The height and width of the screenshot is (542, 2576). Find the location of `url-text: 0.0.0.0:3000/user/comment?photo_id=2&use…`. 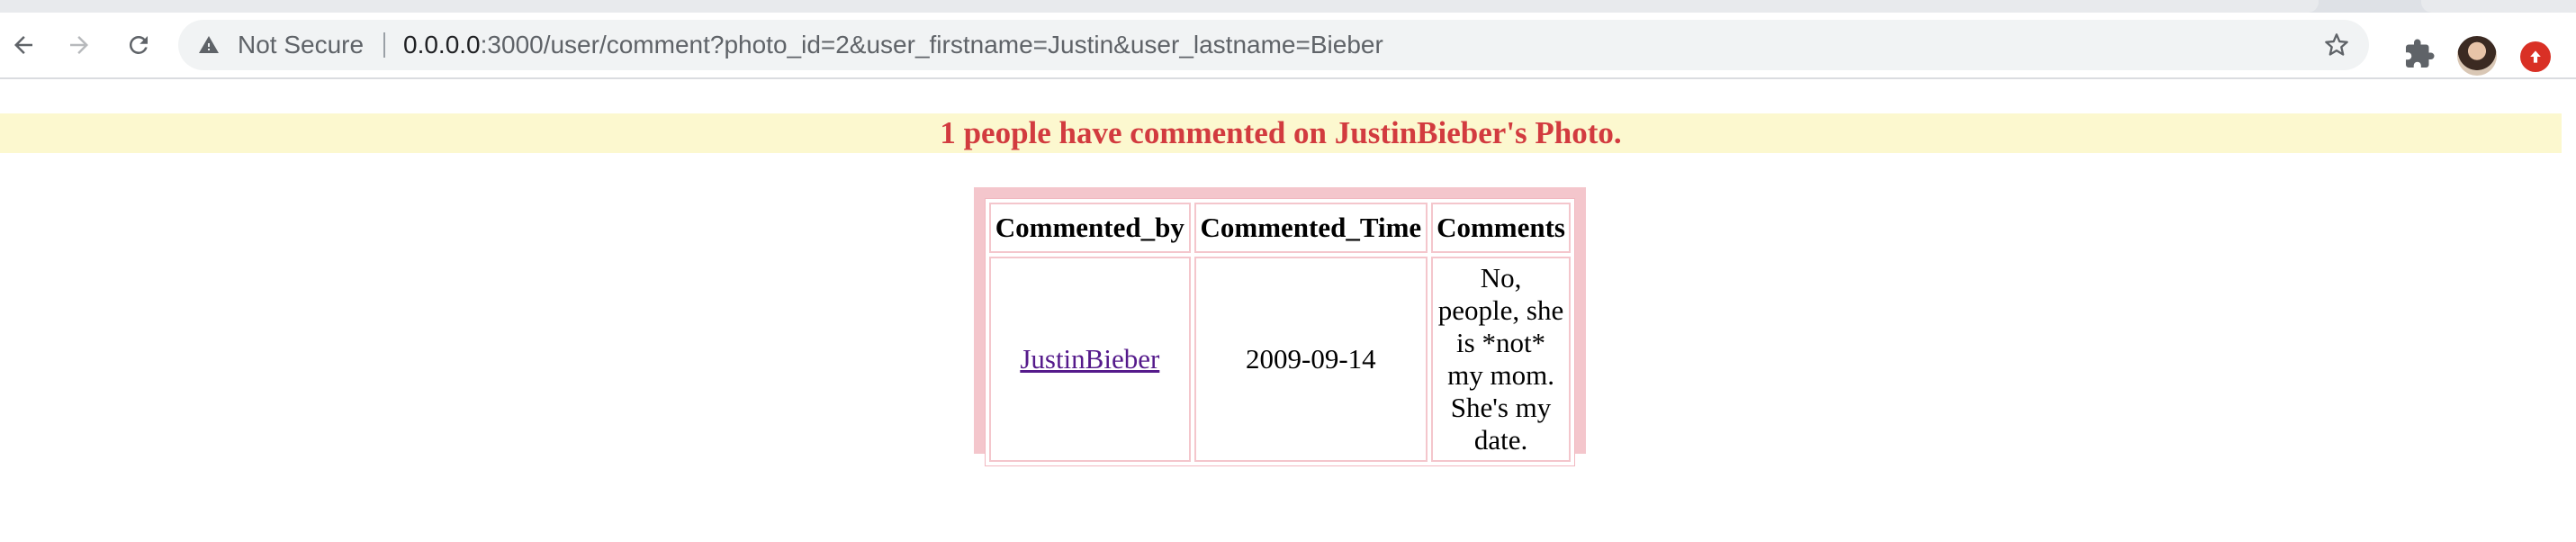

url-text: 0.0.0.0:3000/user/comment?photo_id=2&use… is located at coordinates (893, 45).